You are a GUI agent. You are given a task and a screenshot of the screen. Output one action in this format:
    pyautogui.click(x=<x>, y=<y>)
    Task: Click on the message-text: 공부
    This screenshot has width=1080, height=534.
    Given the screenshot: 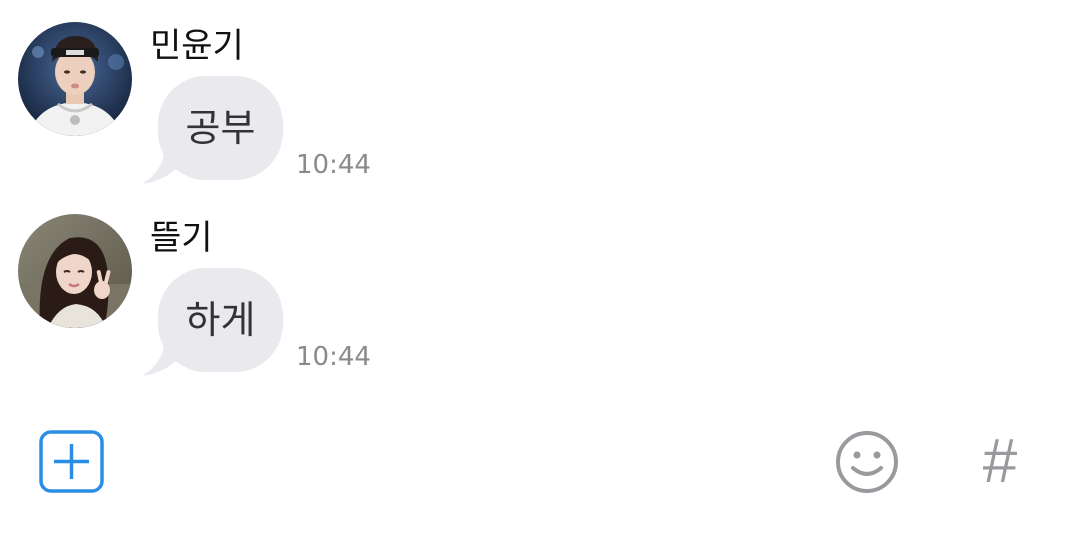 What is the action you would take?
    pyautogui.click(x=220, y=128)
    